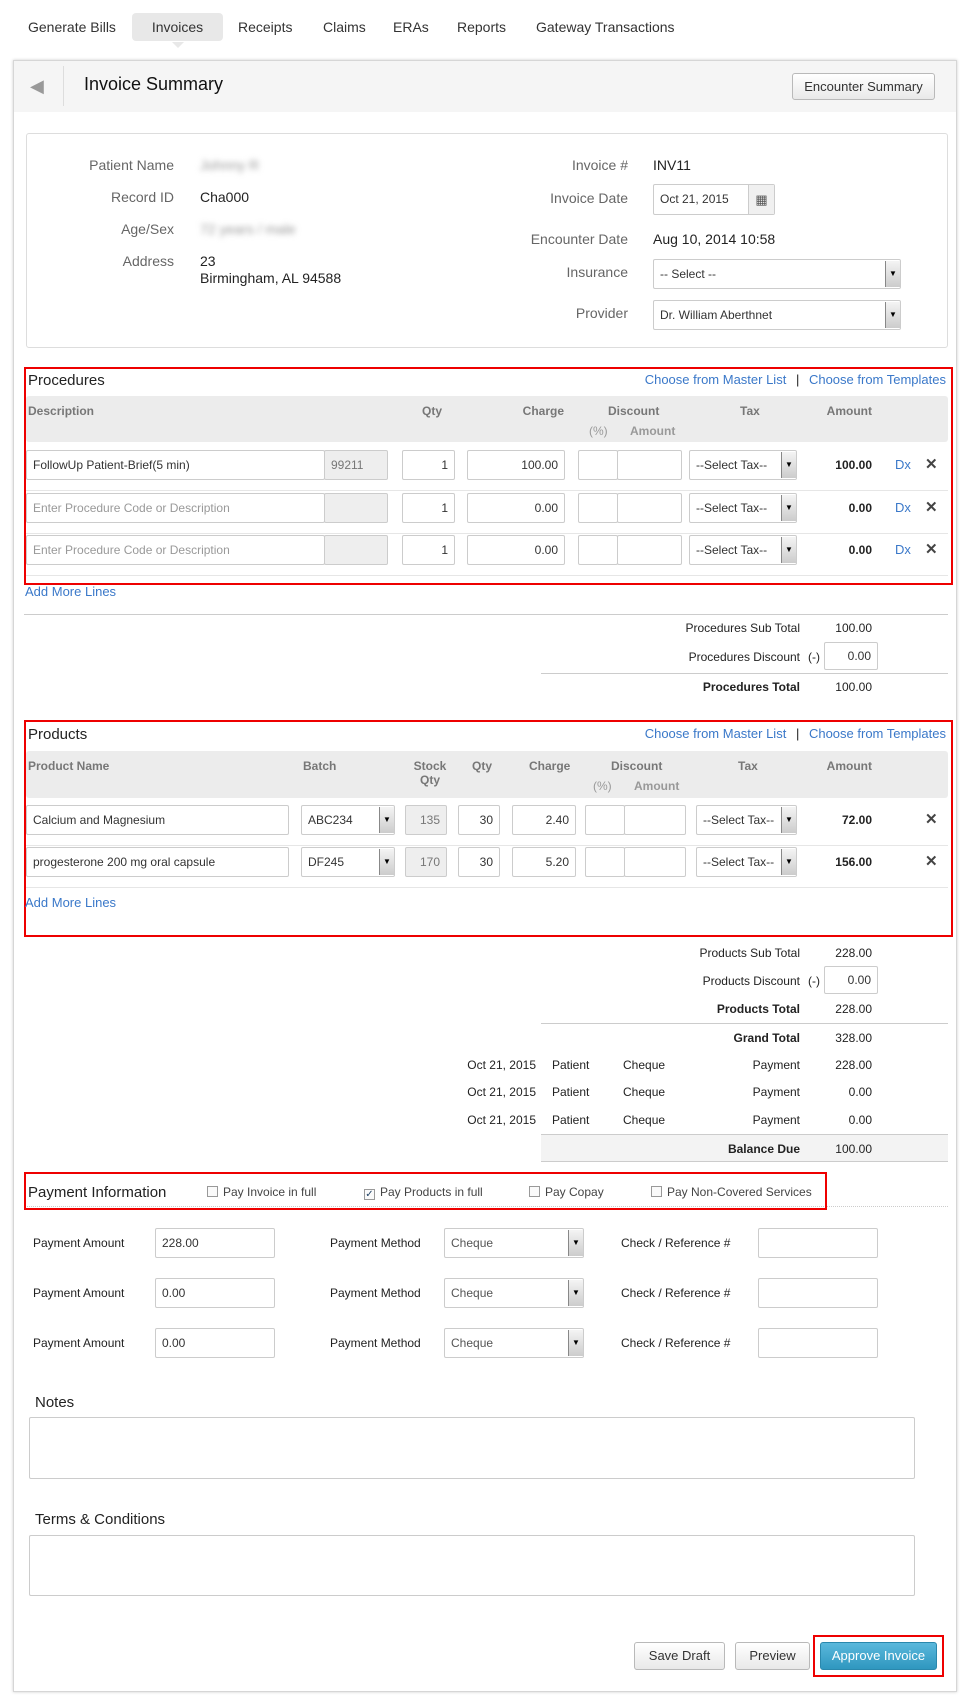  Describe the element at coordinates (63, 86) in the screenshot. I see `divider` at that location.